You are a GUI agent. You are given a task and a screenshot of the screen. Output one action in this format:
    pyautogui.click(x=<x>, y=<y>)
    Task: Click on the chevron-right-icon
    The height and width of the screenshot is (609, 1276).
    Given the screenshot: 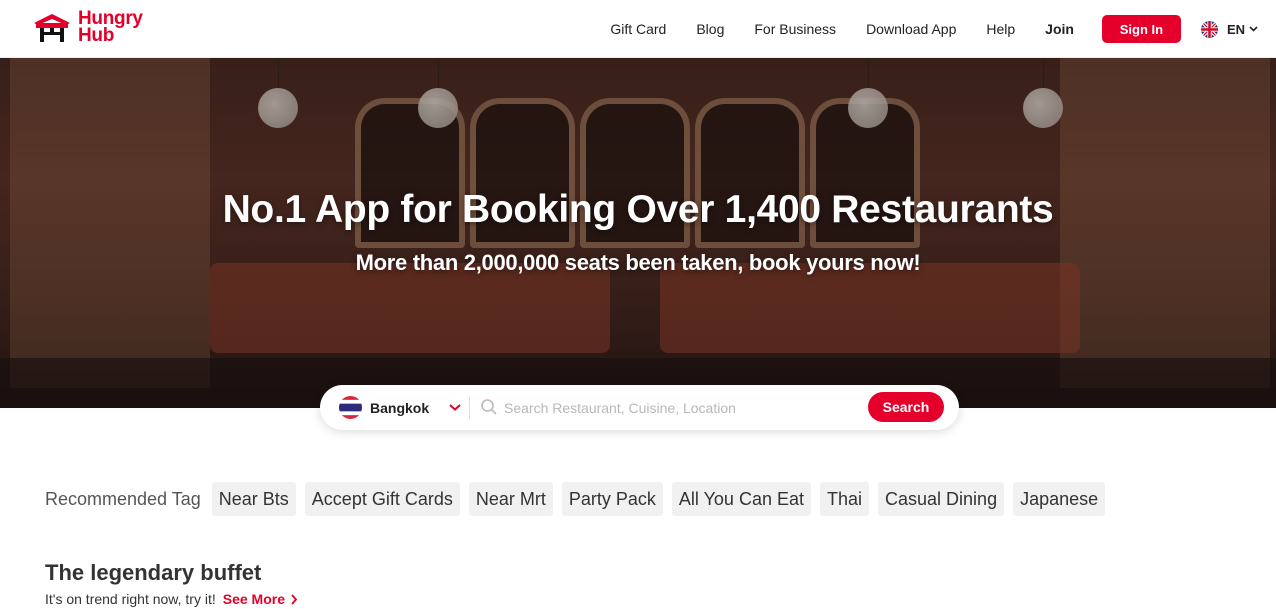 What is the action you would take?
    pyautogui.click(x=294, y=599)
    